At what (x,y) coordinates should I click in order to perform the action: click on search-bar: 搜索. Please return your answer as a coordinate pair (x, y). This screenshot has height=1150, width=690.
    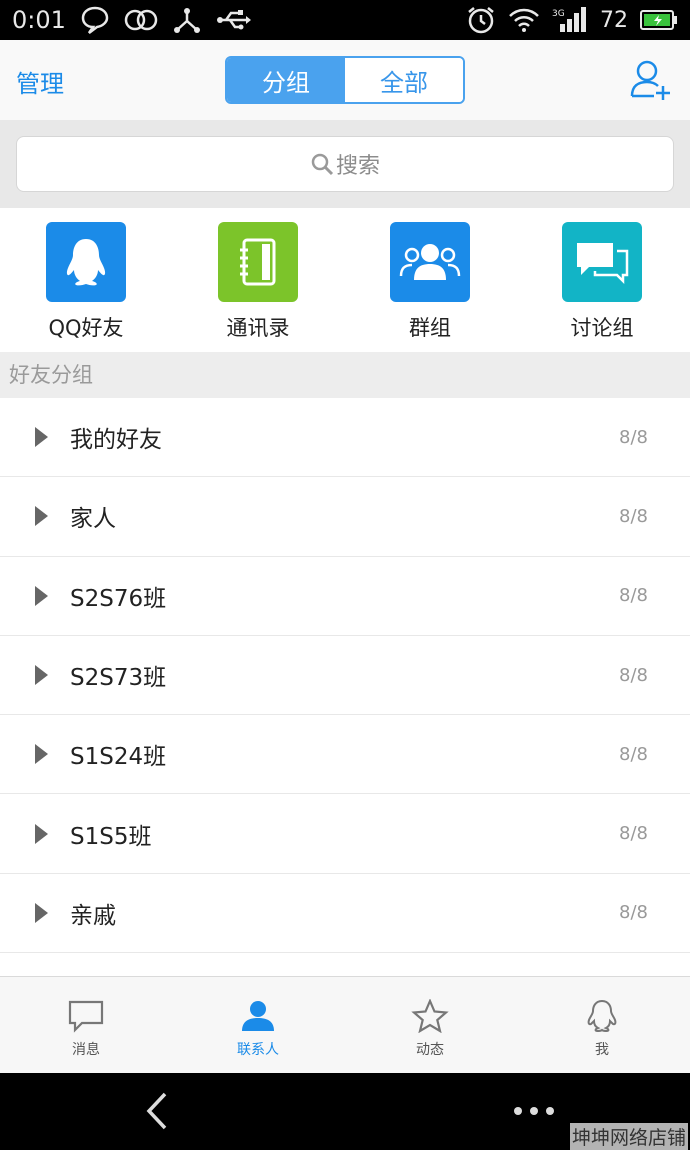
    Looking at the image, I should click on (345, 164).